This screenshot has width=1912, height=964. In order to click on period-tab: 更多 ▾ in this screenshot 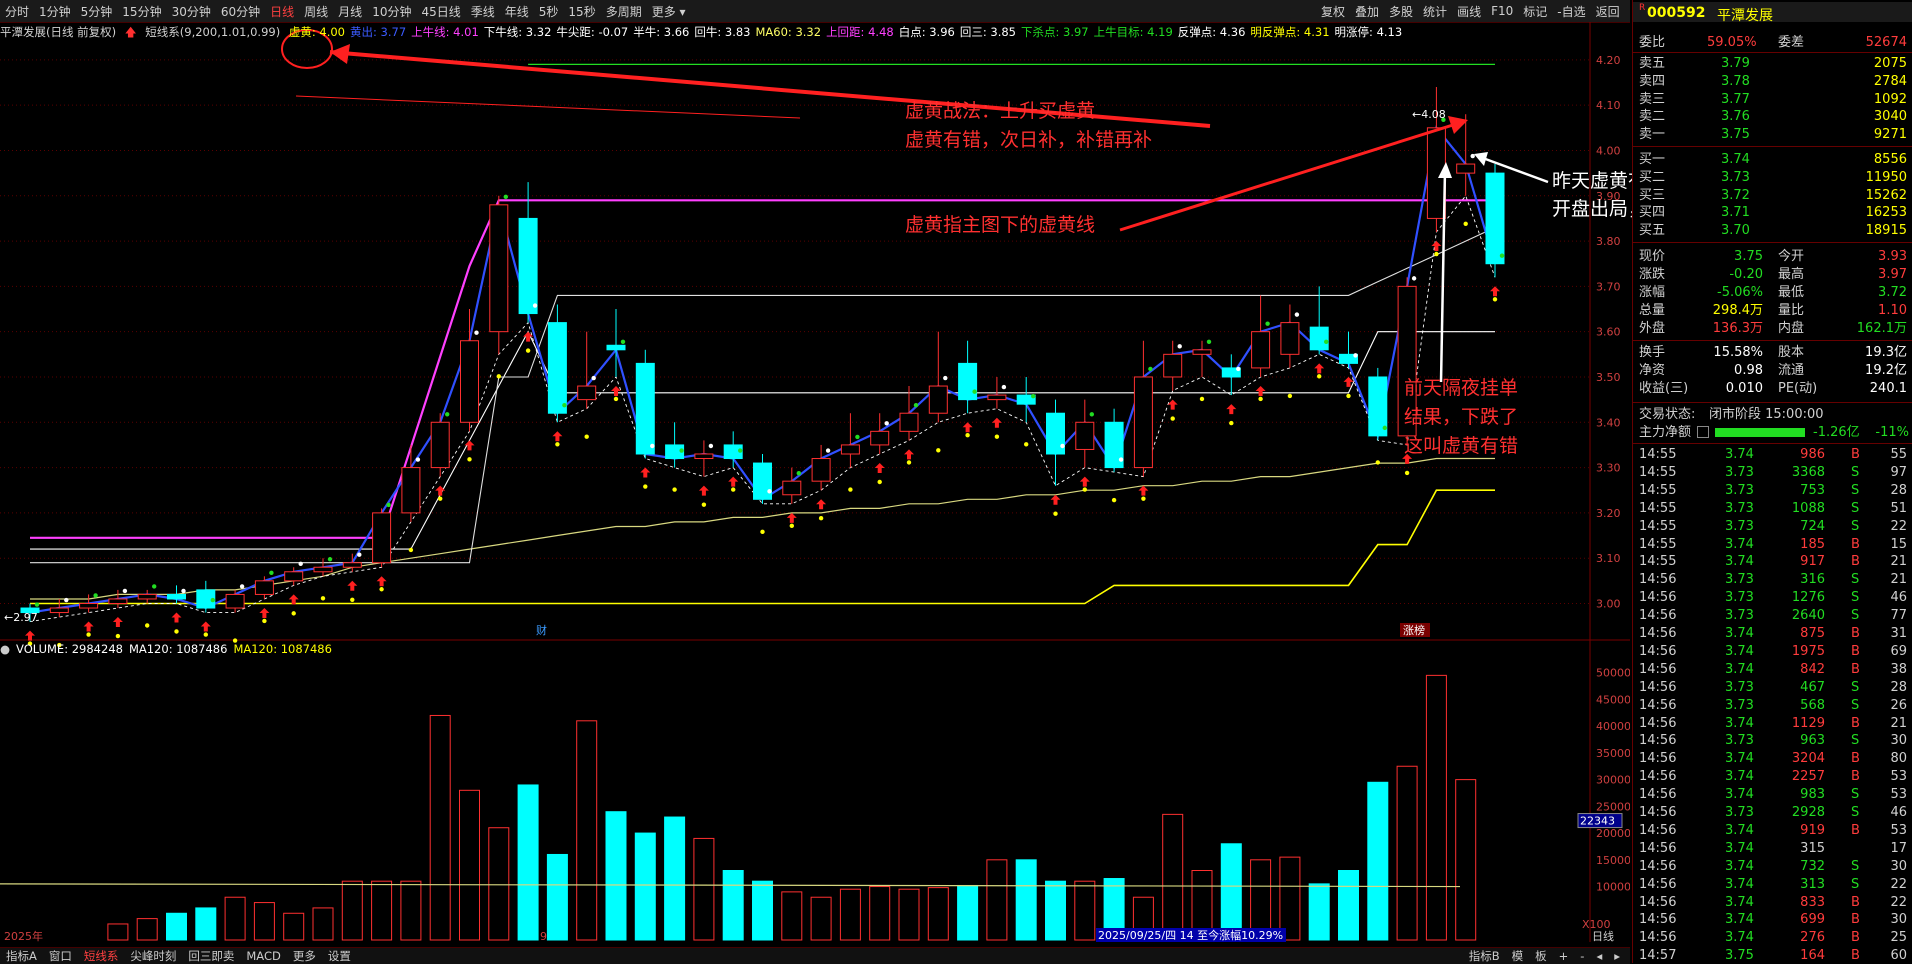, I will do `click(669, 11)`.